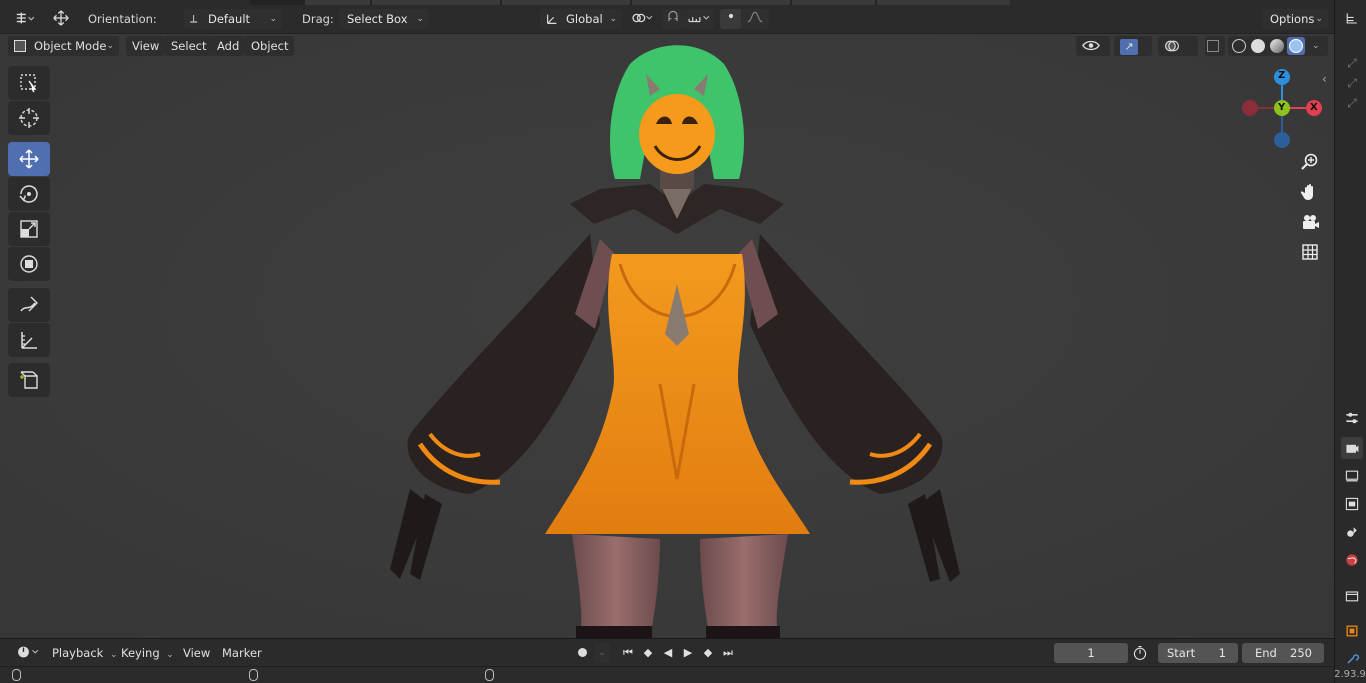  Describe the element at coordinates (242, 653) in the screenshot. I see `marker-menu: Marker` at that location.